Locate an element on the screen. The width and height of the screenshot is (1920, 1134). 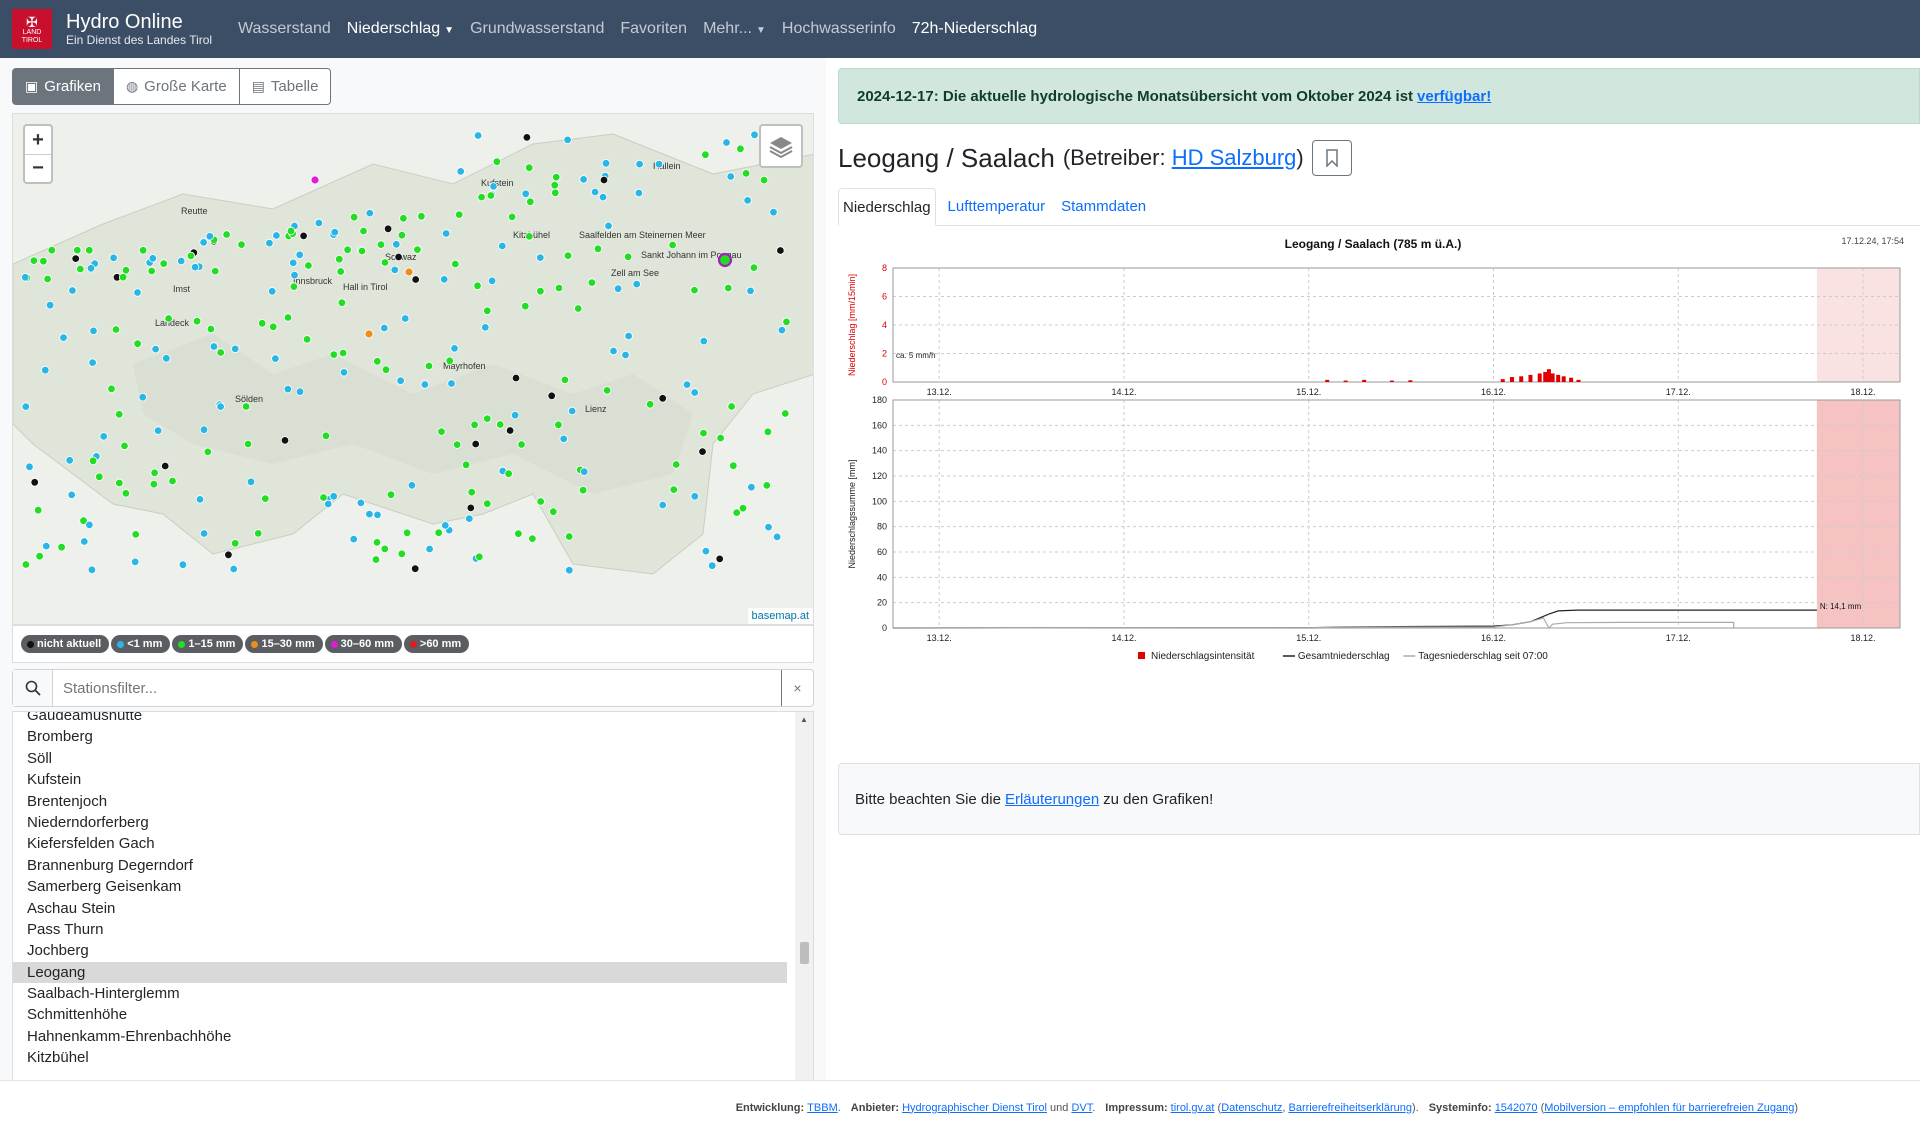
bookmark-button is located at coordinates (1331, 158).